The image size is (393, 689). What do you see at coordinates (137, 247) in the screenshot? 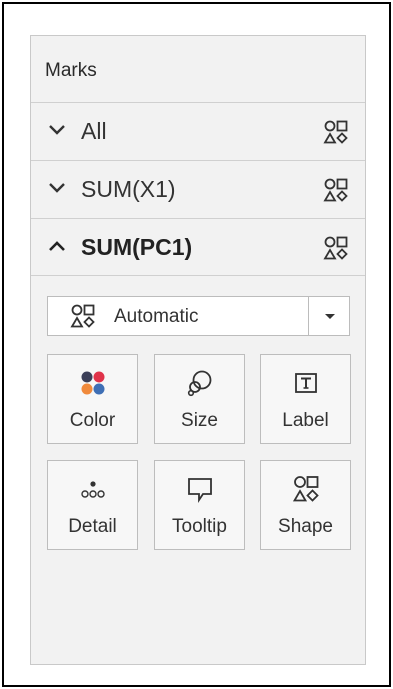
I see `marks-row-label: SUM(PC1)` at bounding box center [137, 247].